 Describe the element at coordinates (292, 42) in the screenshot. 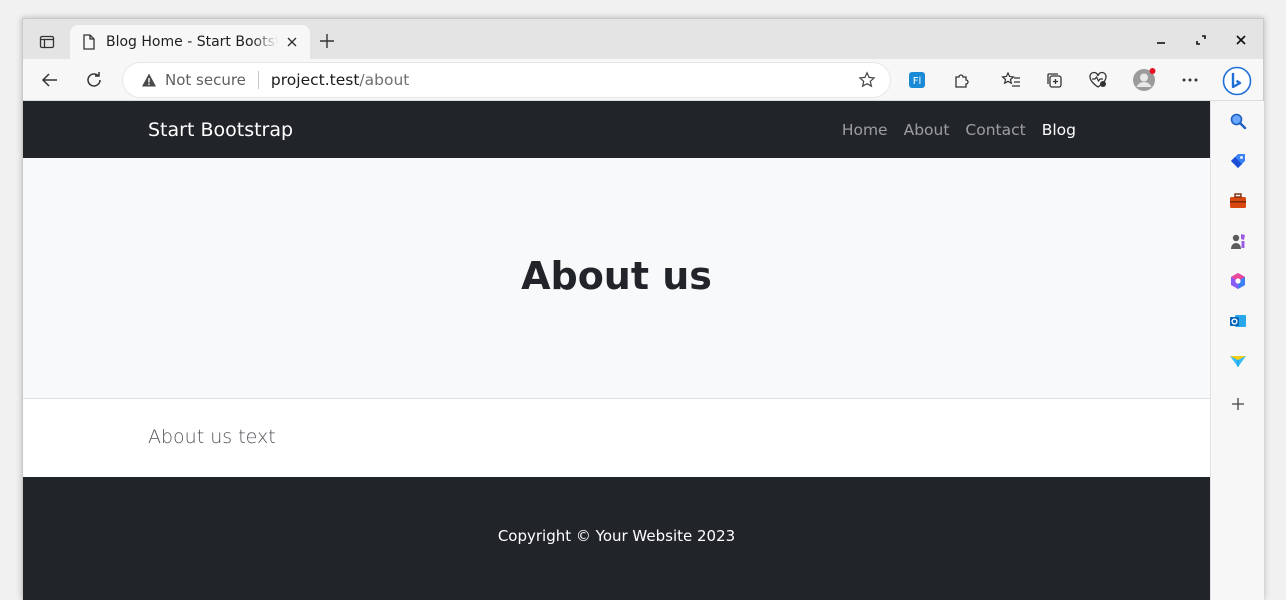

I see `close-icon` at that location.